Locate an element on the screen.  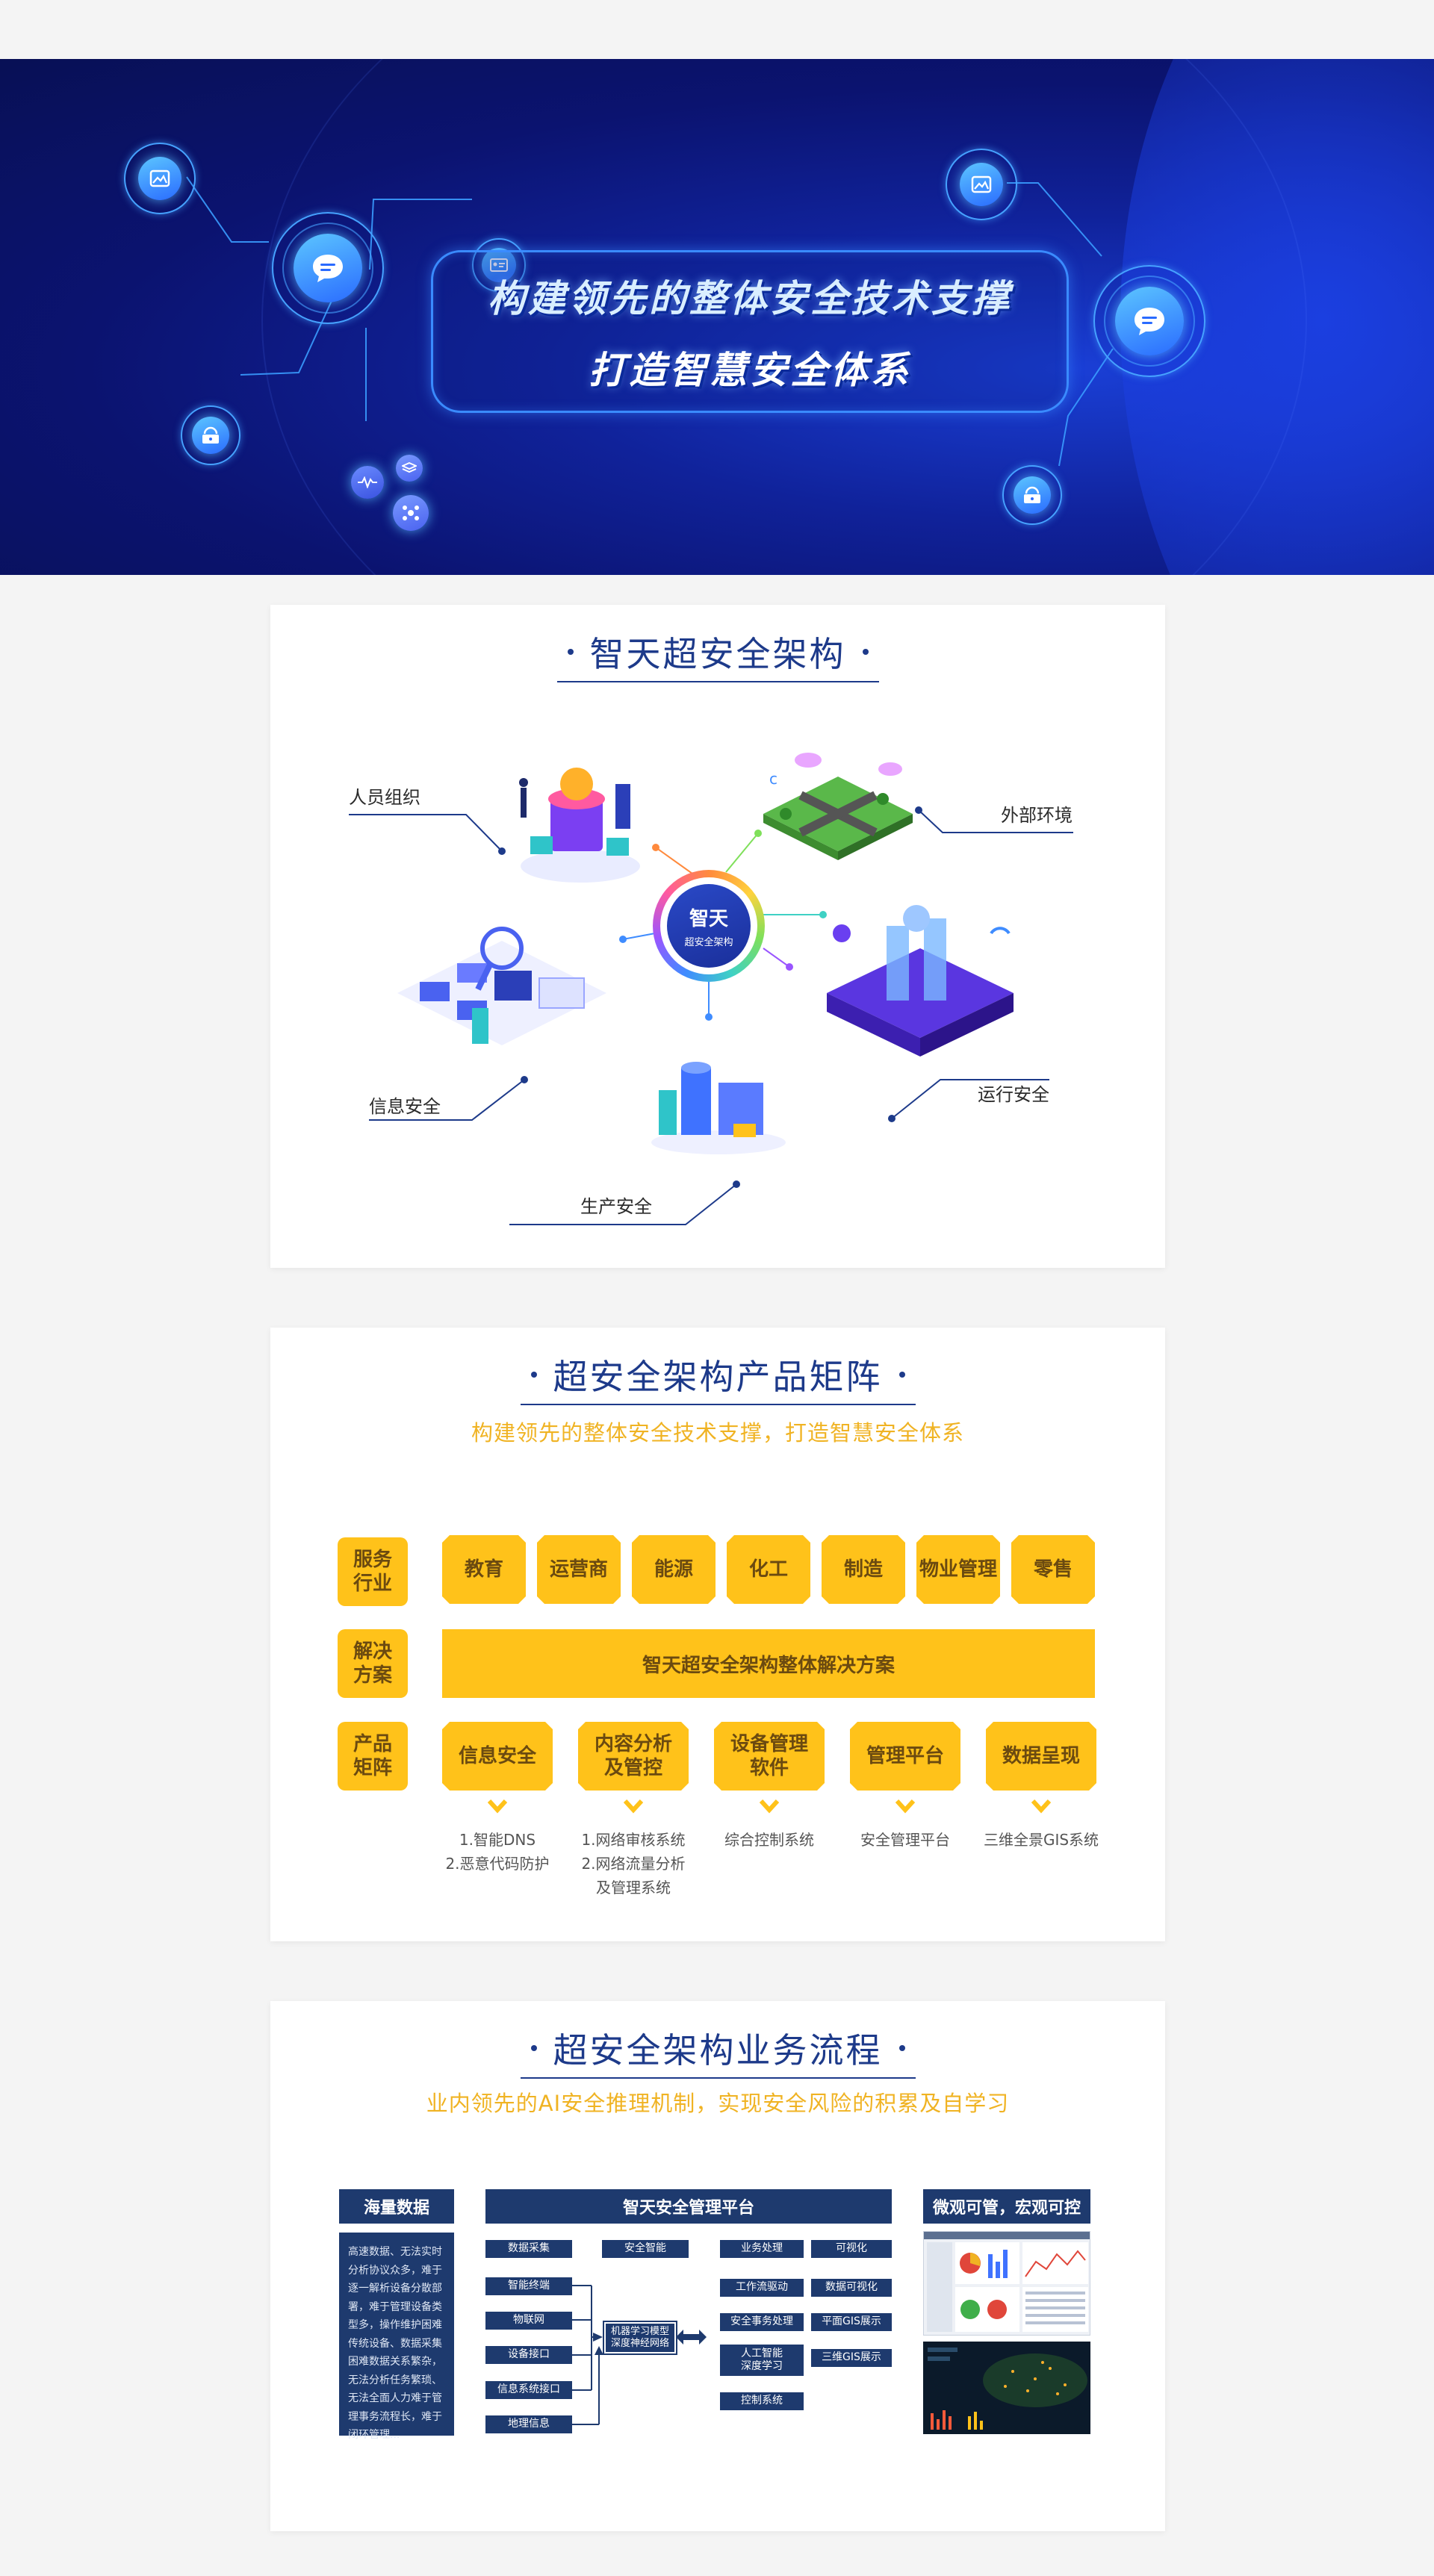
flow-box-data-collect: 数据采集 is located at coordinates (528, 2249).